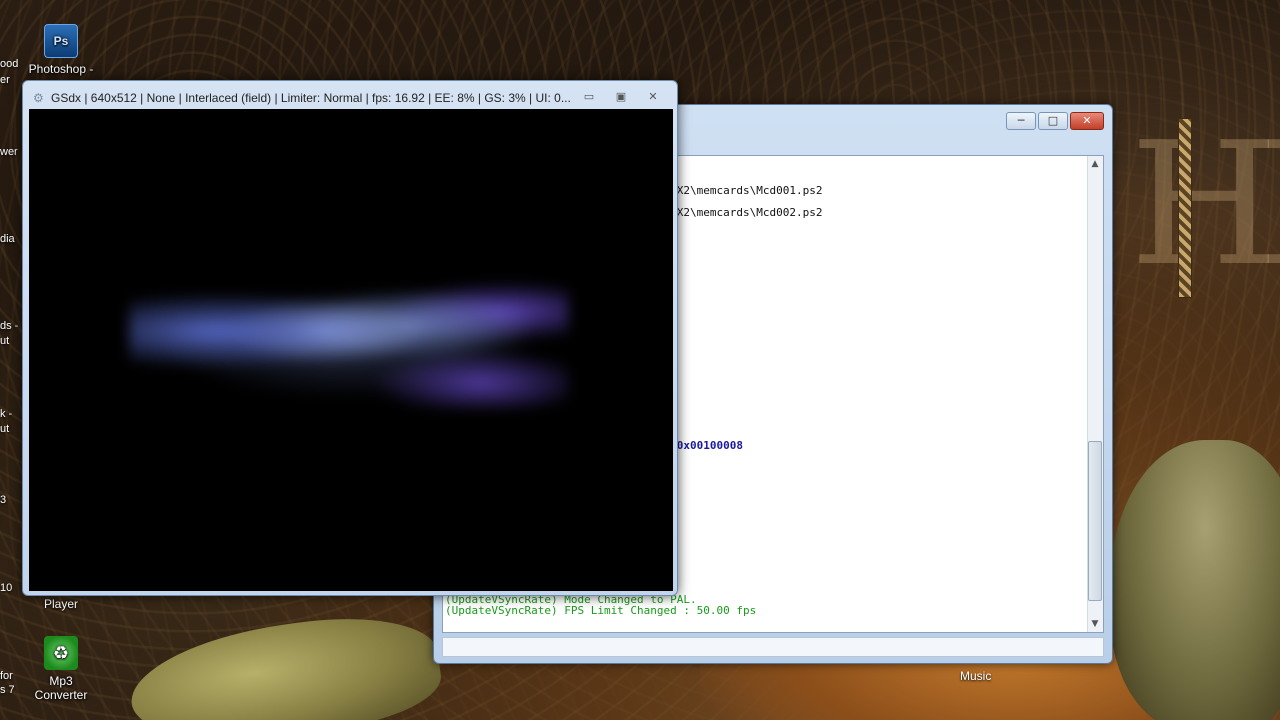 Image resolution: width=1280 pixels, height=720 pixels. I want to click on edge-label: wer, so click(9, 152).